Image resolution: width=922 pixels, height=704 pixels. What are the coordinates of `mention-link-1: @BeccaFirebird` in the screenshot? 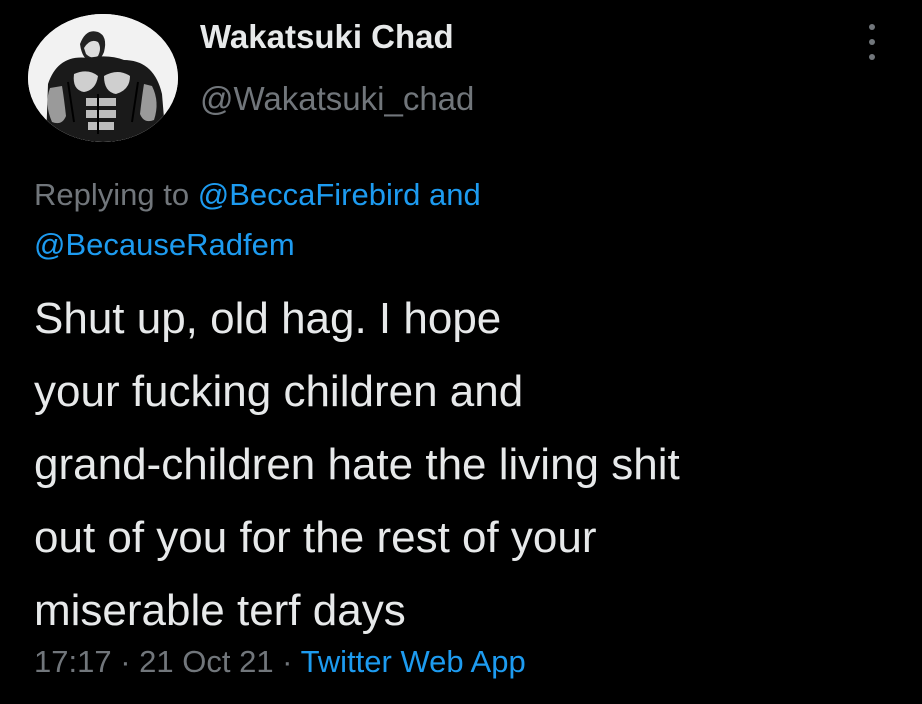 It's located at (309, 194).